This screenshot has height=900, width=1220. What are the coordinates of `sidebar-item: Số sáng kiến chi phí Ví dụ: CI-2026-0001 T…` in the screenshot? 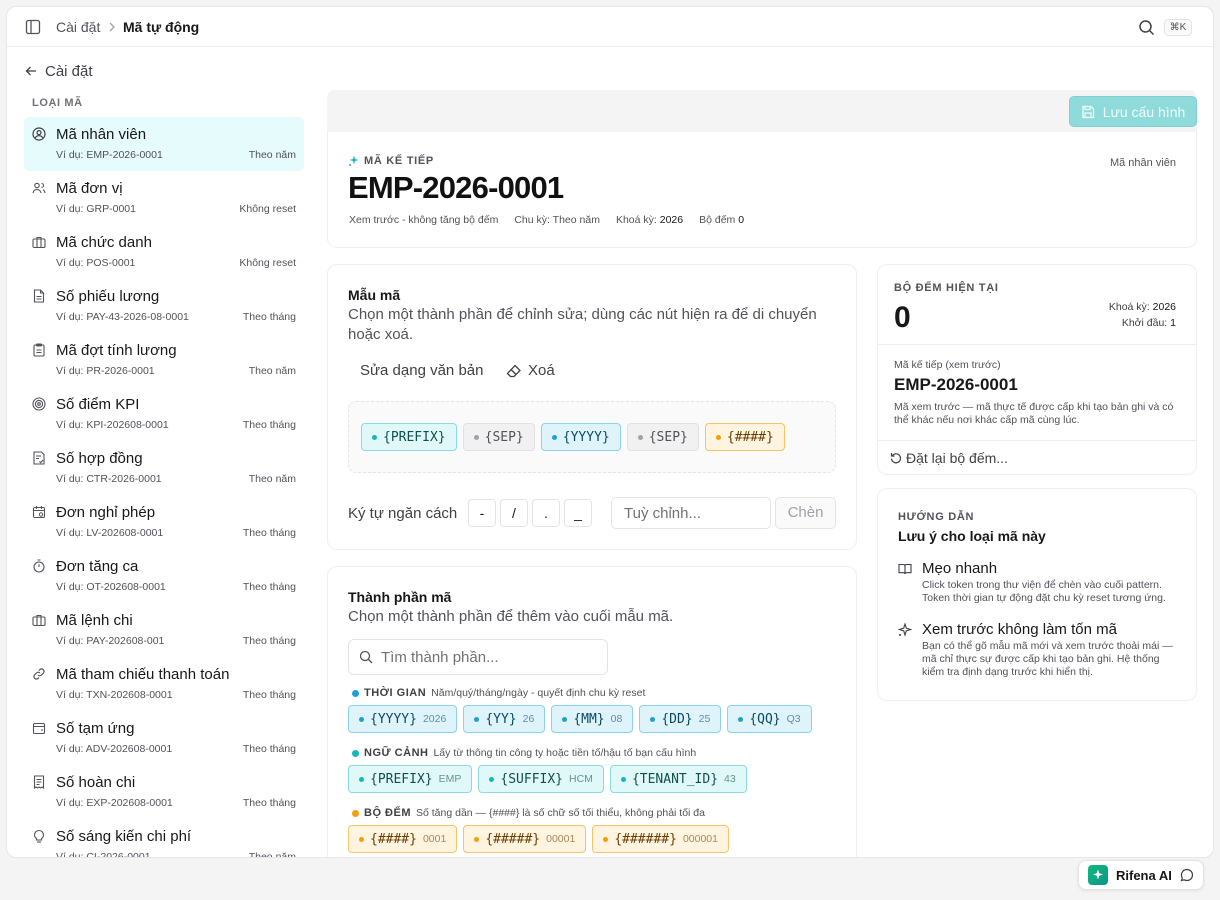 It's located at (164, 838).